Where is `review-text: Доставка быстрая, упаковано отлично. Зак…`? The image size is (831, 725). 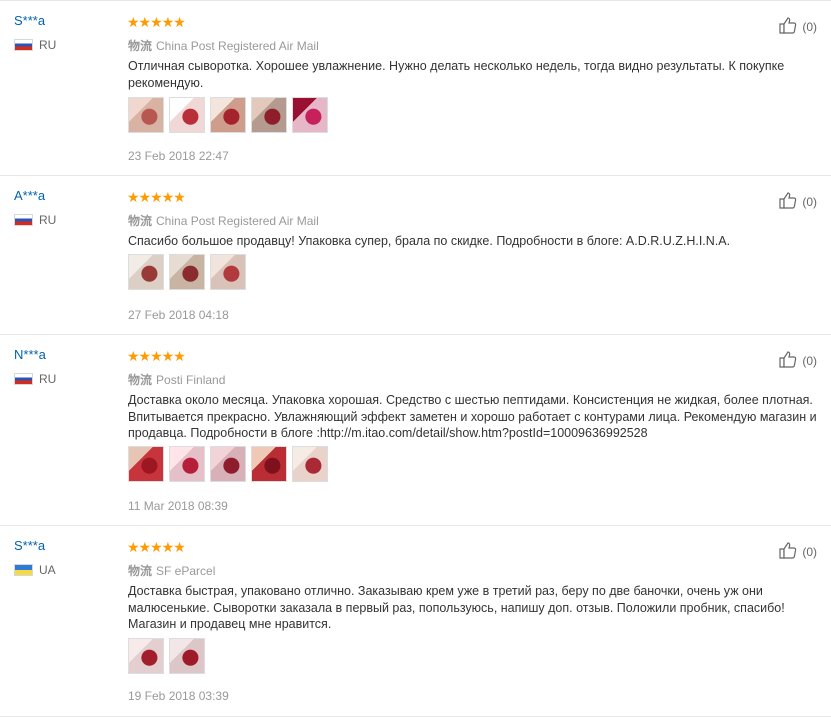 review-text: Доставка быстрая, упаковано отлично. Зак… is located at coordinates (456, 607).